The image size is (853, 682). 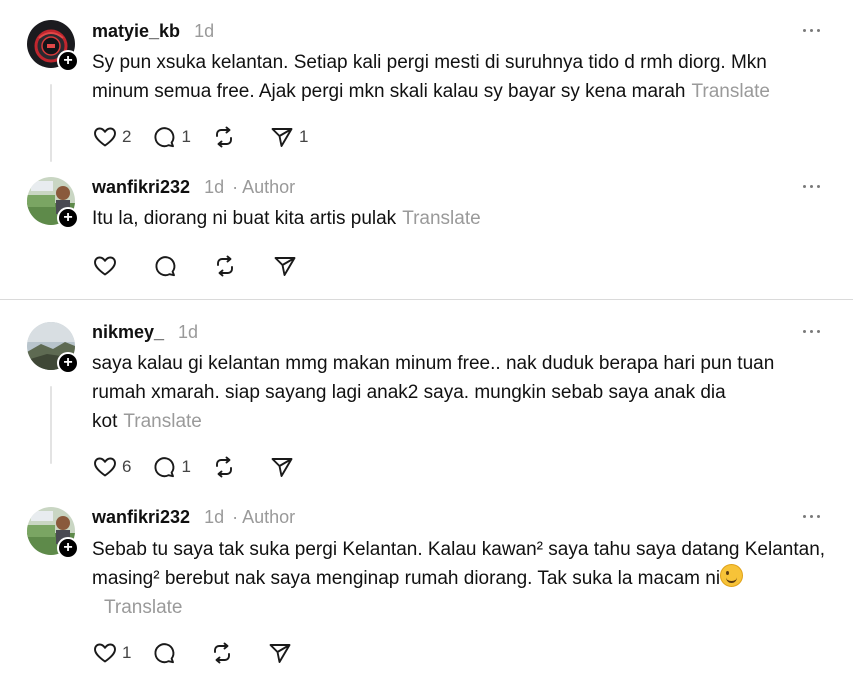 I want to click on like-button: 1, so click(x=111, y=653).